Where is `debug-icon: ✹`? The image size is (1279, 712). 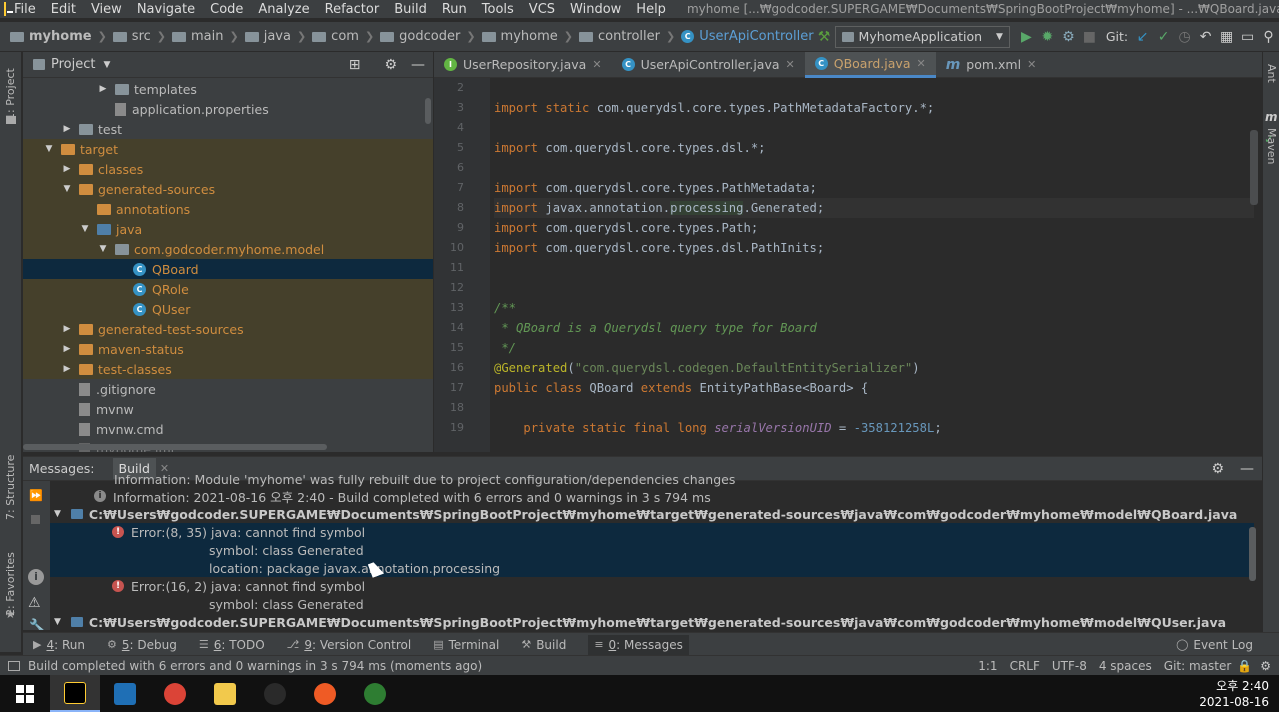 debug-icon: ✹ is located at coordinates (1047, 37).